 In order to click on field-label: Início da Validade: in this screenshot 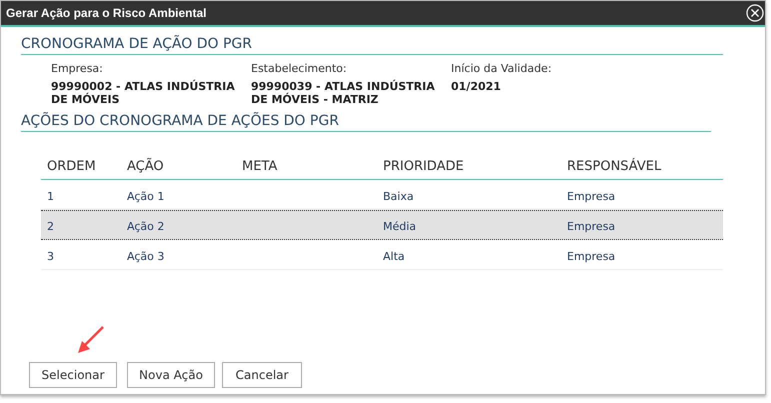, I will do `click(502, 69)`.